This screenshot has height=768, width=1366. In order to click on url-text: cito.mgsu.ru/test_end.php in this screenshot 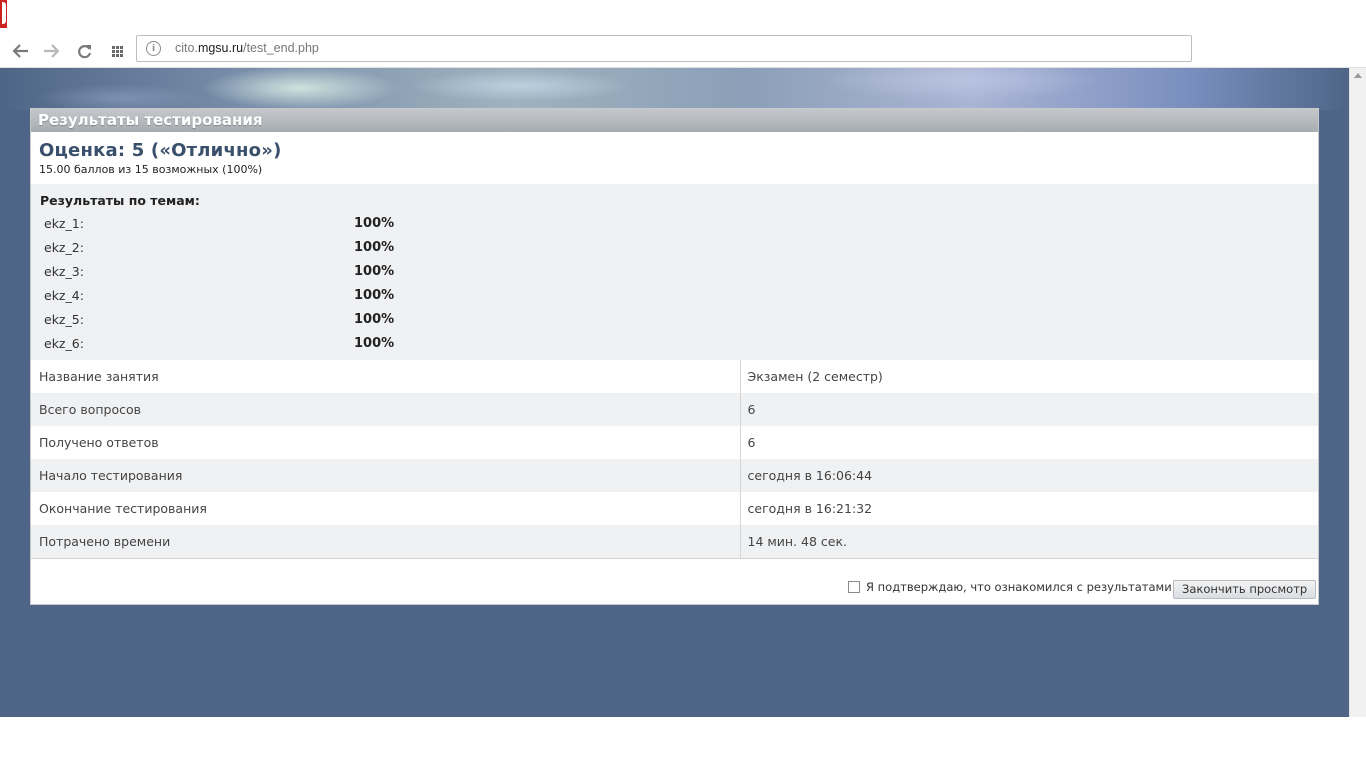, I will do `click(247, 48)`.